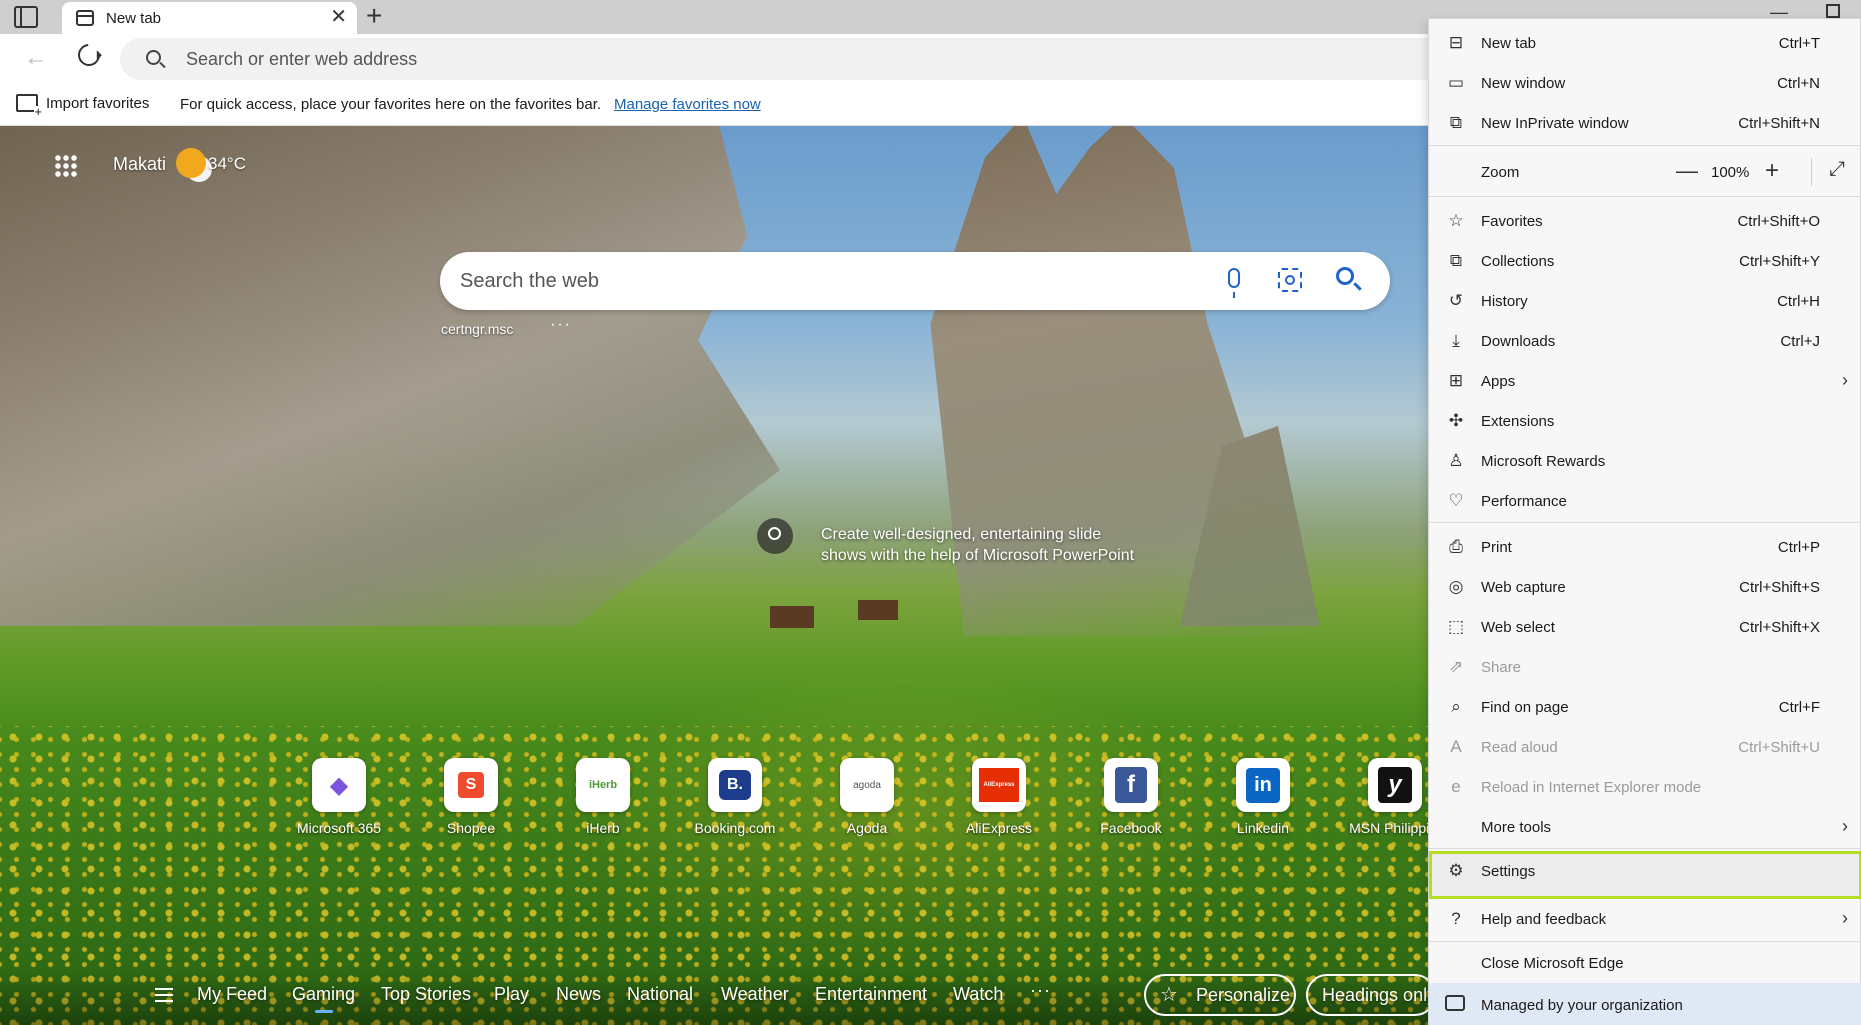  I want to click on quick-link: iHerb iHerb, so click(603, 797).